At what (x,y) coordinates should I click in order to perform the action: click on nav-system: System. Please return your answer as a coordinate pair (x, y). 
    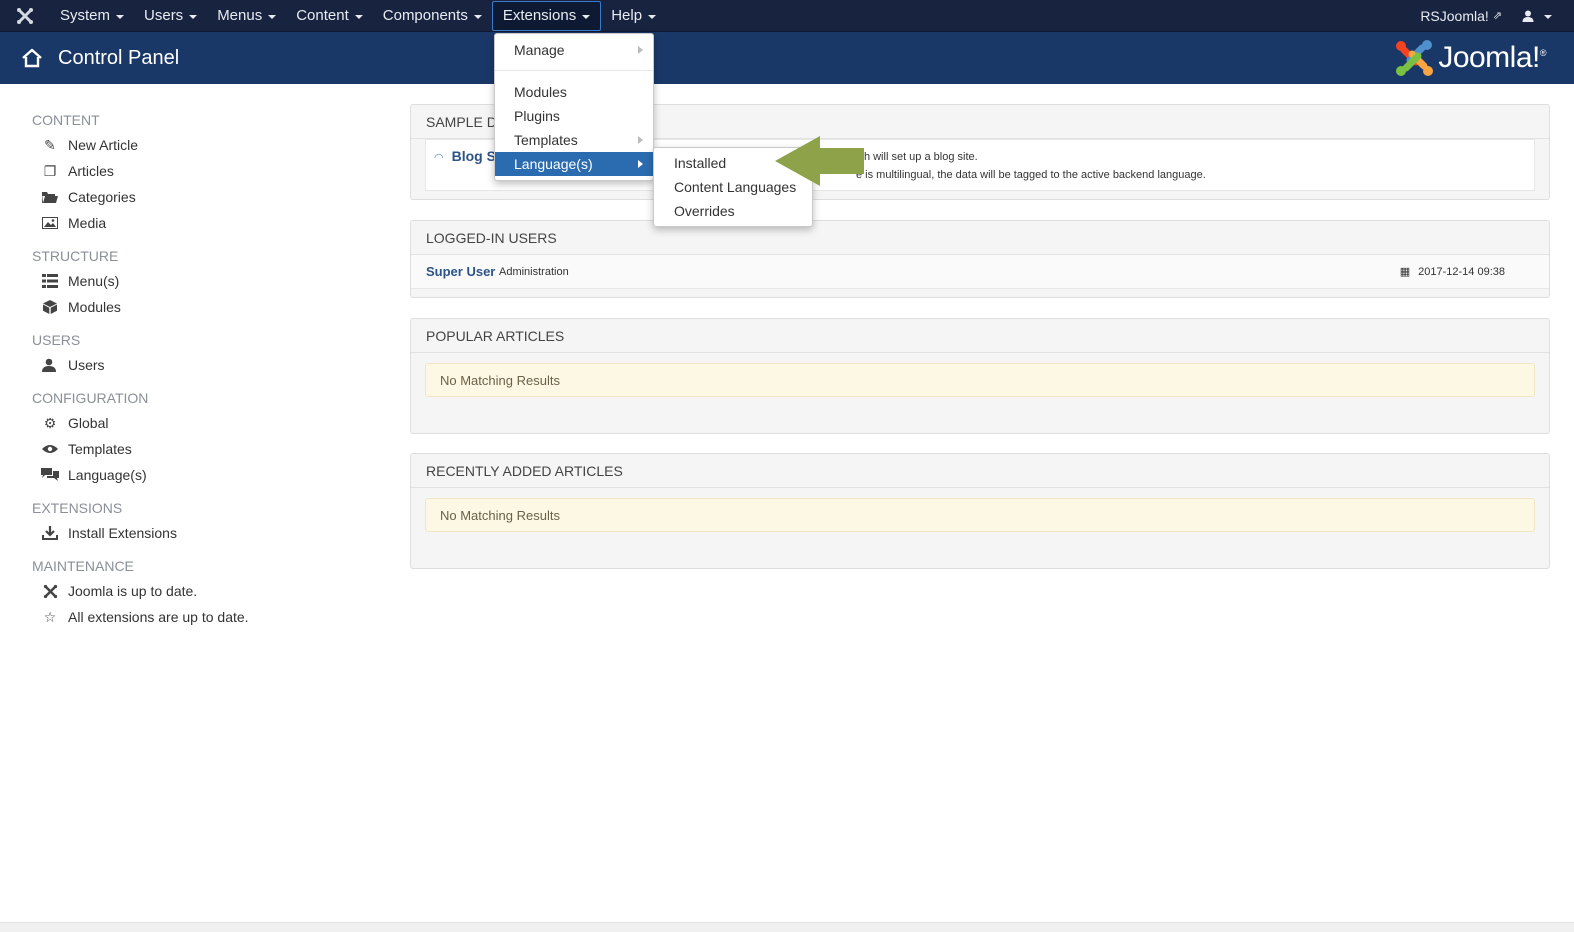
    Looking at the image, I should click on (92, 16).